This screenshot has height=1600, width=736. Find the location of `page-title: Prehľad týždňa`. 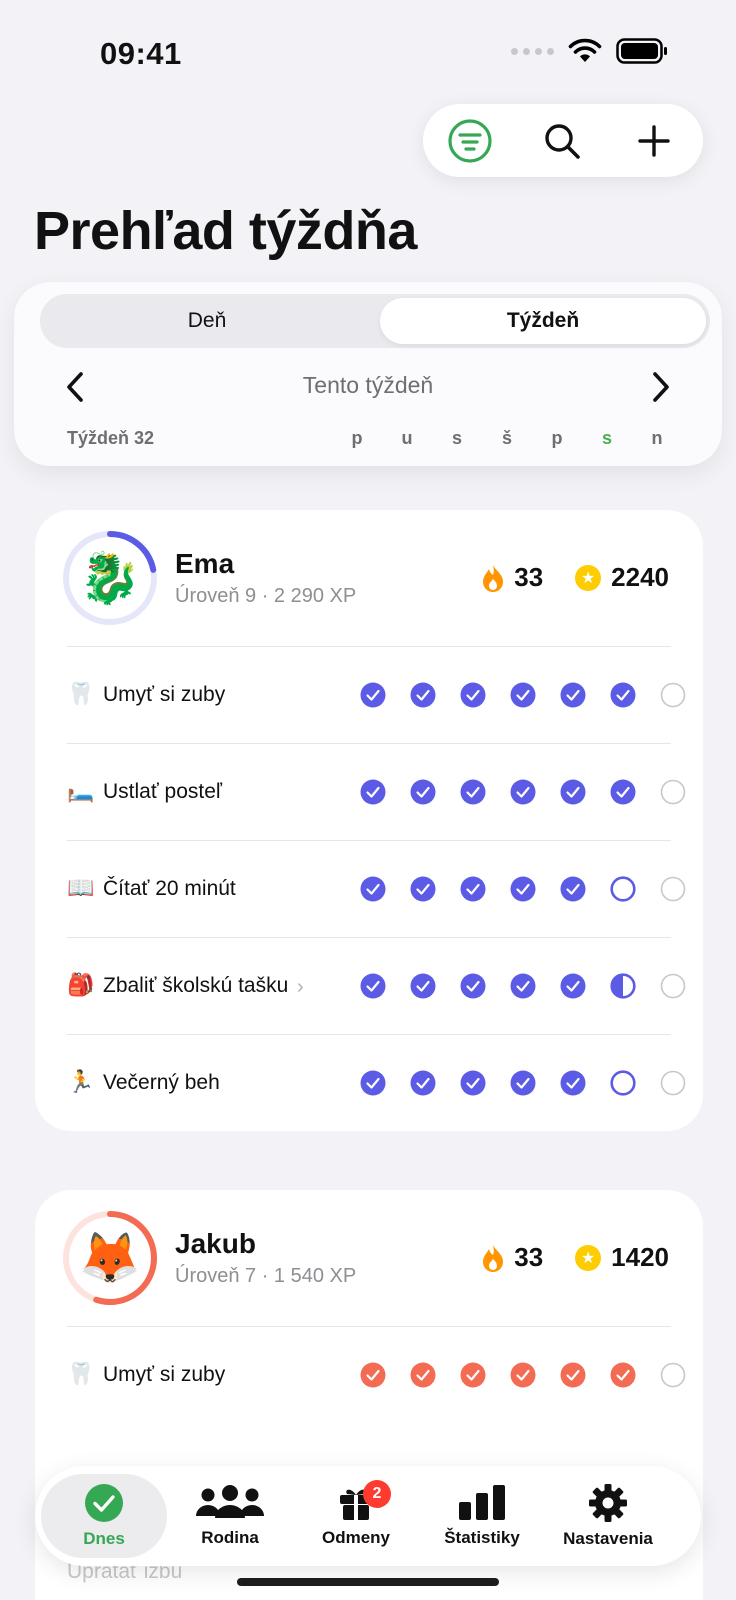

page-title: Prehľad týždňa is located at coordinates (225, 231).